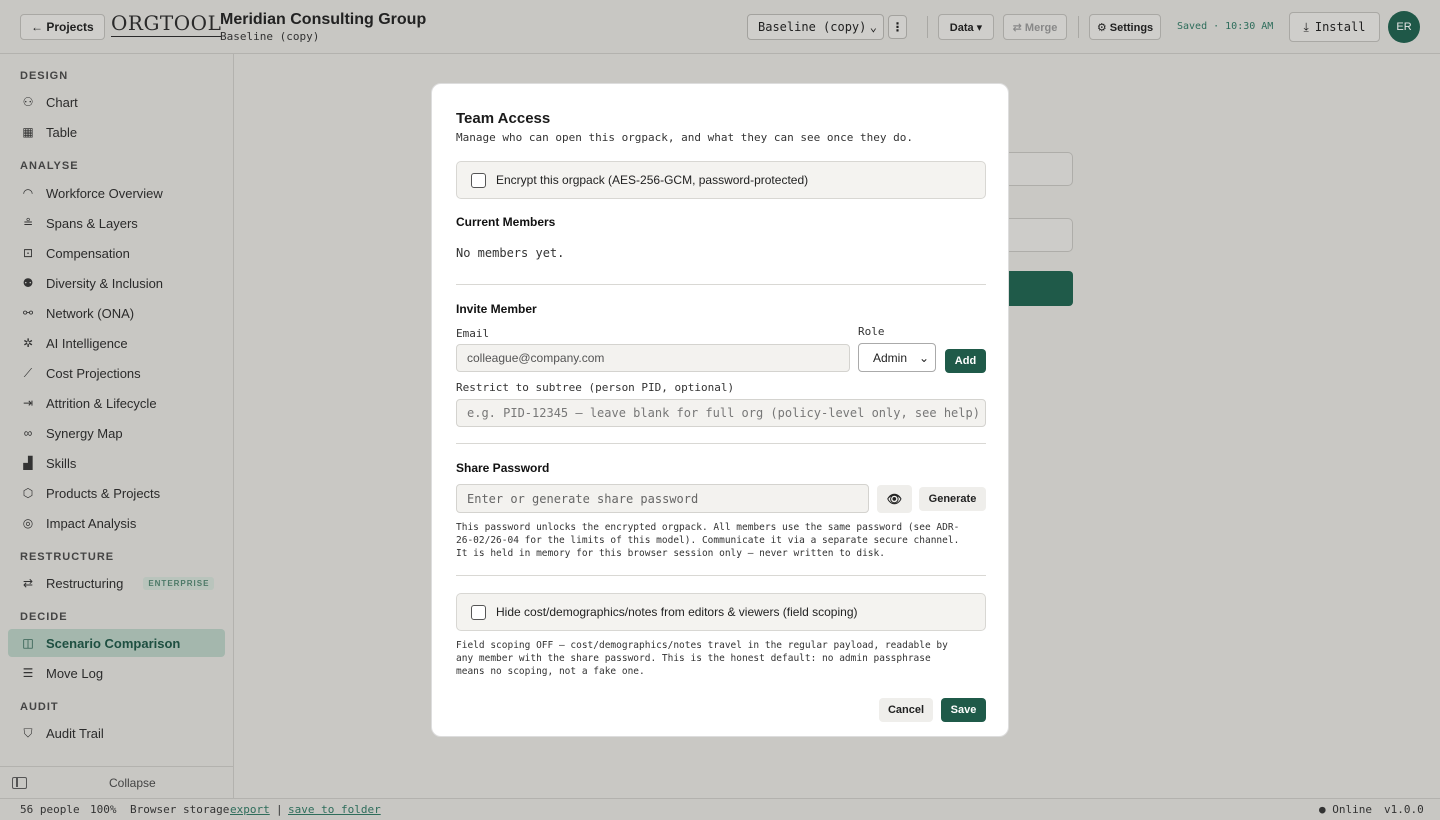 The image size is (1440, 820). What do you see at coordinates (28, 643) in the screenshot?
I see `columns-icon: ◫` at bounding box center [28, 643].